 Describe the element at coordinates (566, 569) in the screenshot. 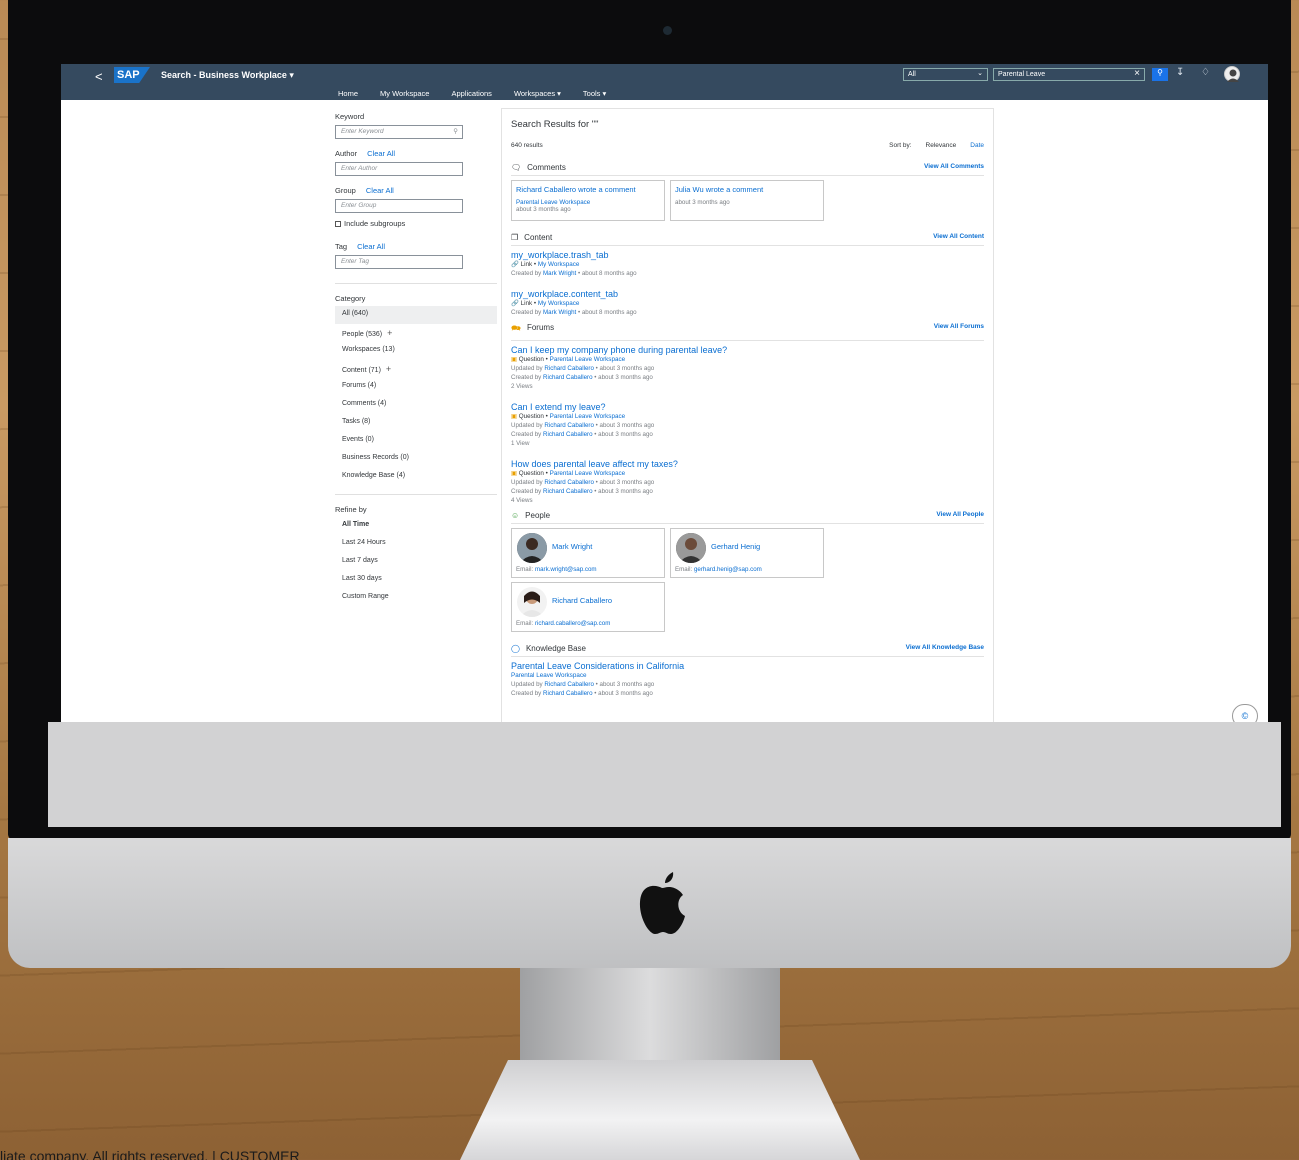

I see `person-email: mark.wright@sap.com` at that location.